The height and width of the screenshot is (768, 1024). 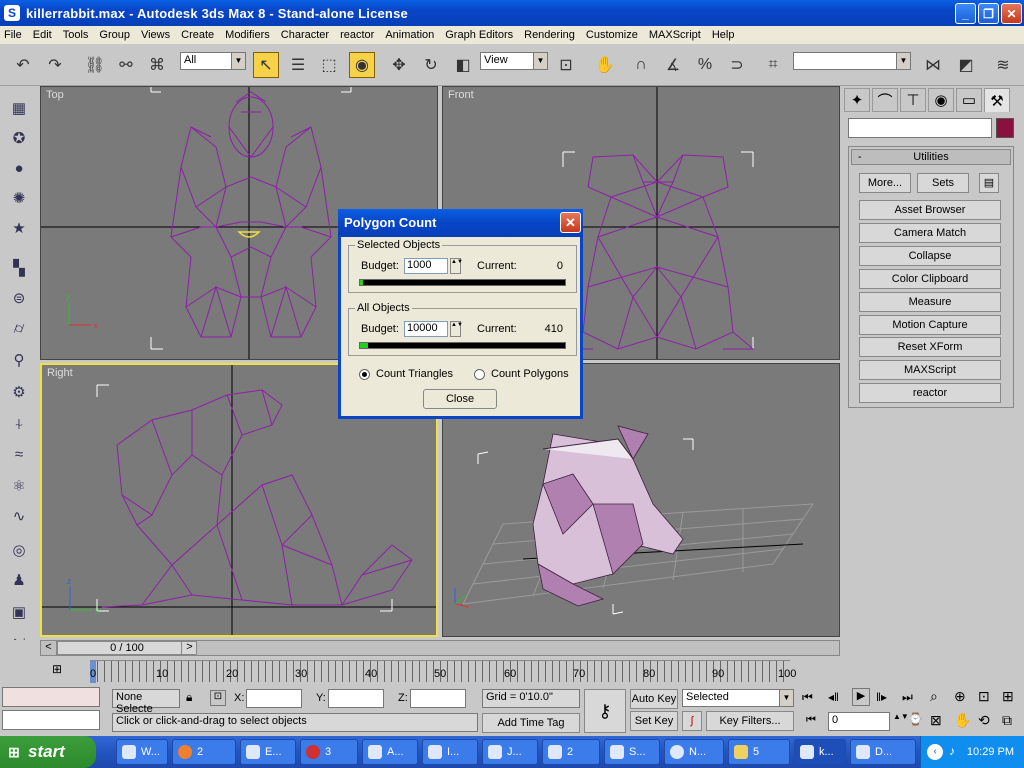 I want to click on maxscript-listener-mini, so click(x=51, y=697).